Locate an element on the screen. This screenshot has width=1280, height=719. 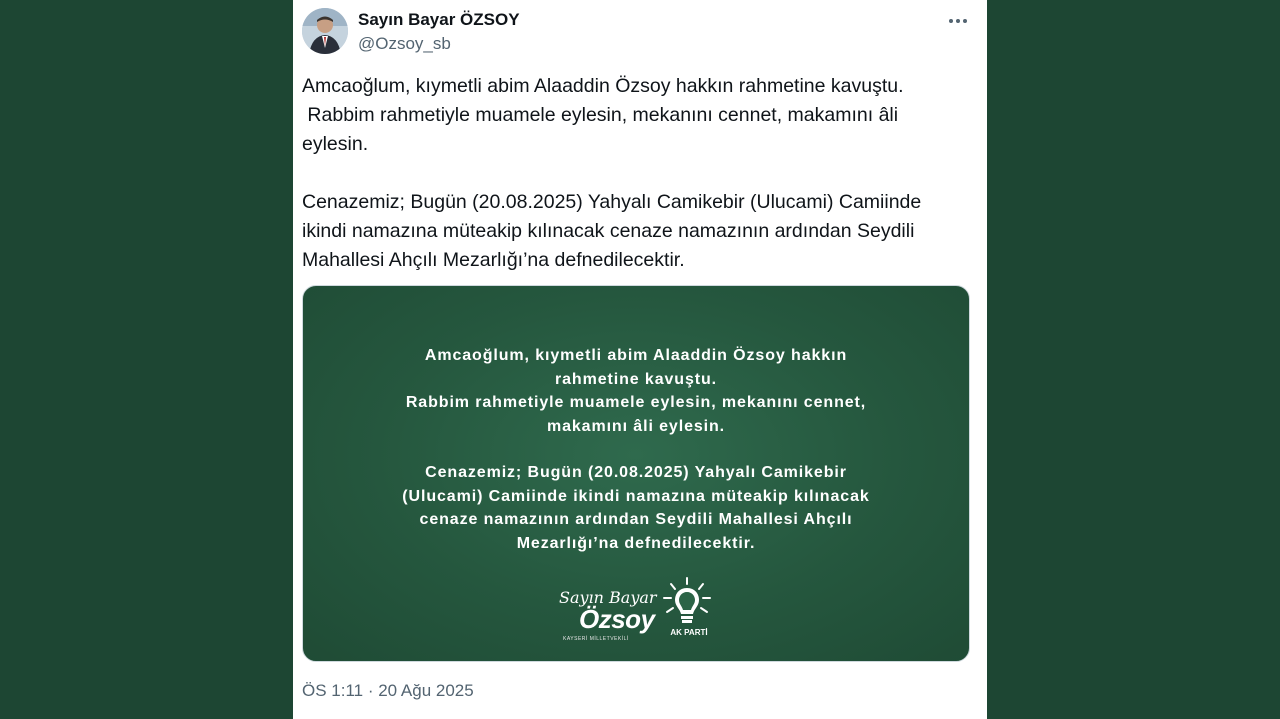
party-name: AK PARTİ is located at coordinates (689, 632).